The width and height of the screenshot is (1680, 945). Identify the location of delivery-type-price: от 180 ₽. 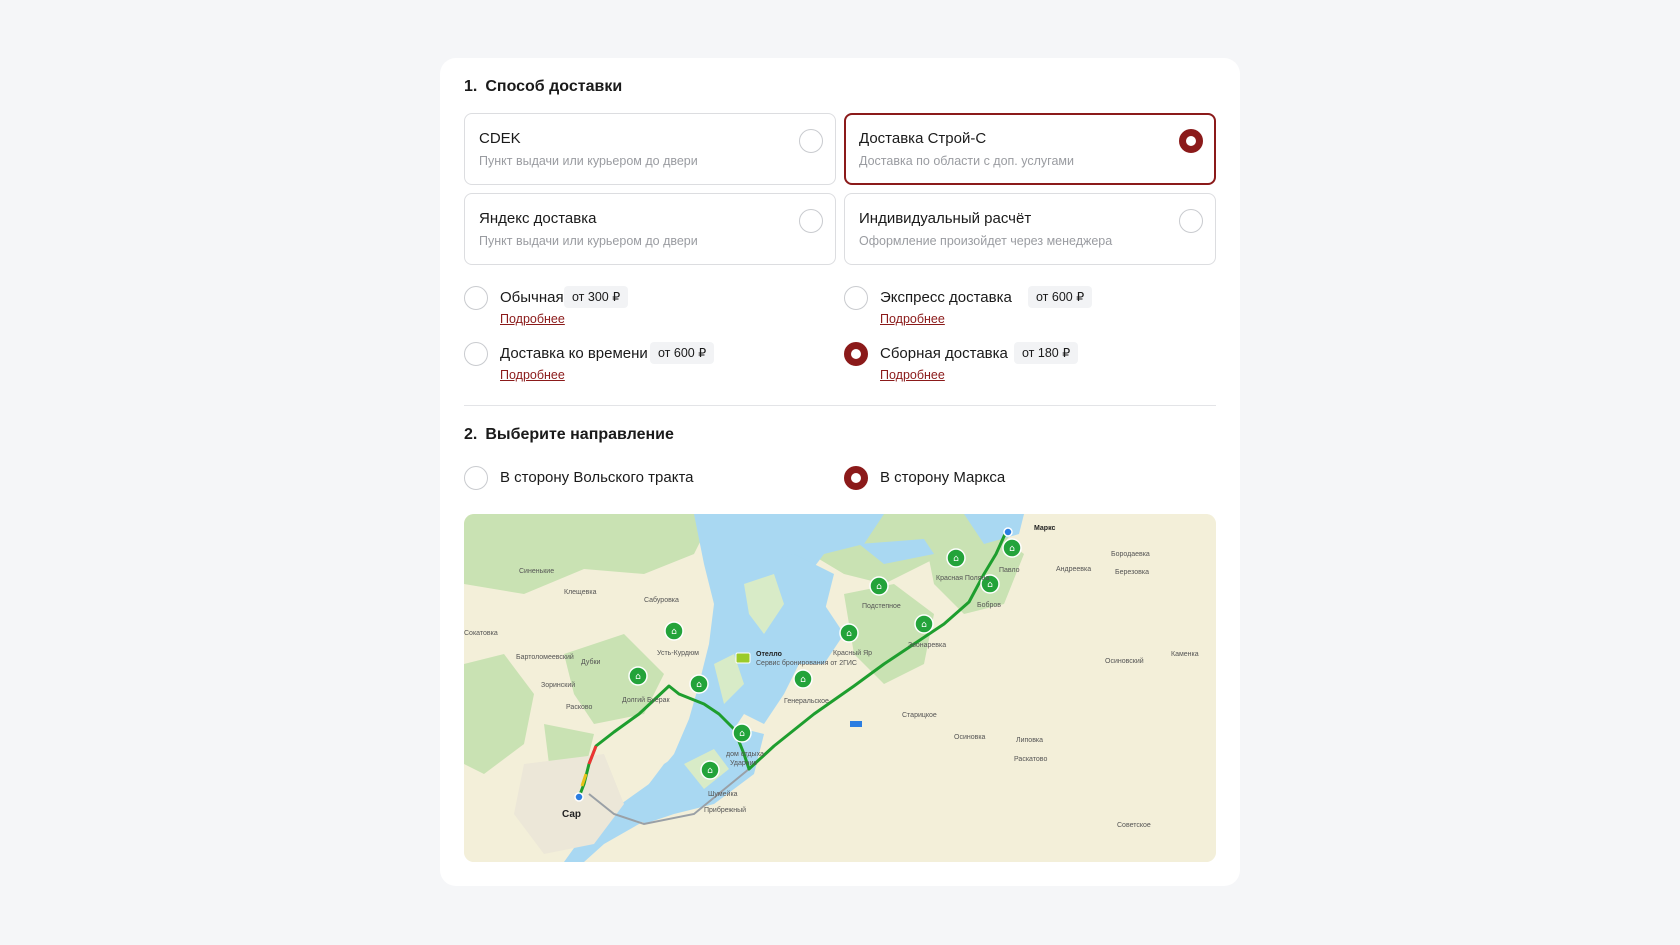
(1046, 353).